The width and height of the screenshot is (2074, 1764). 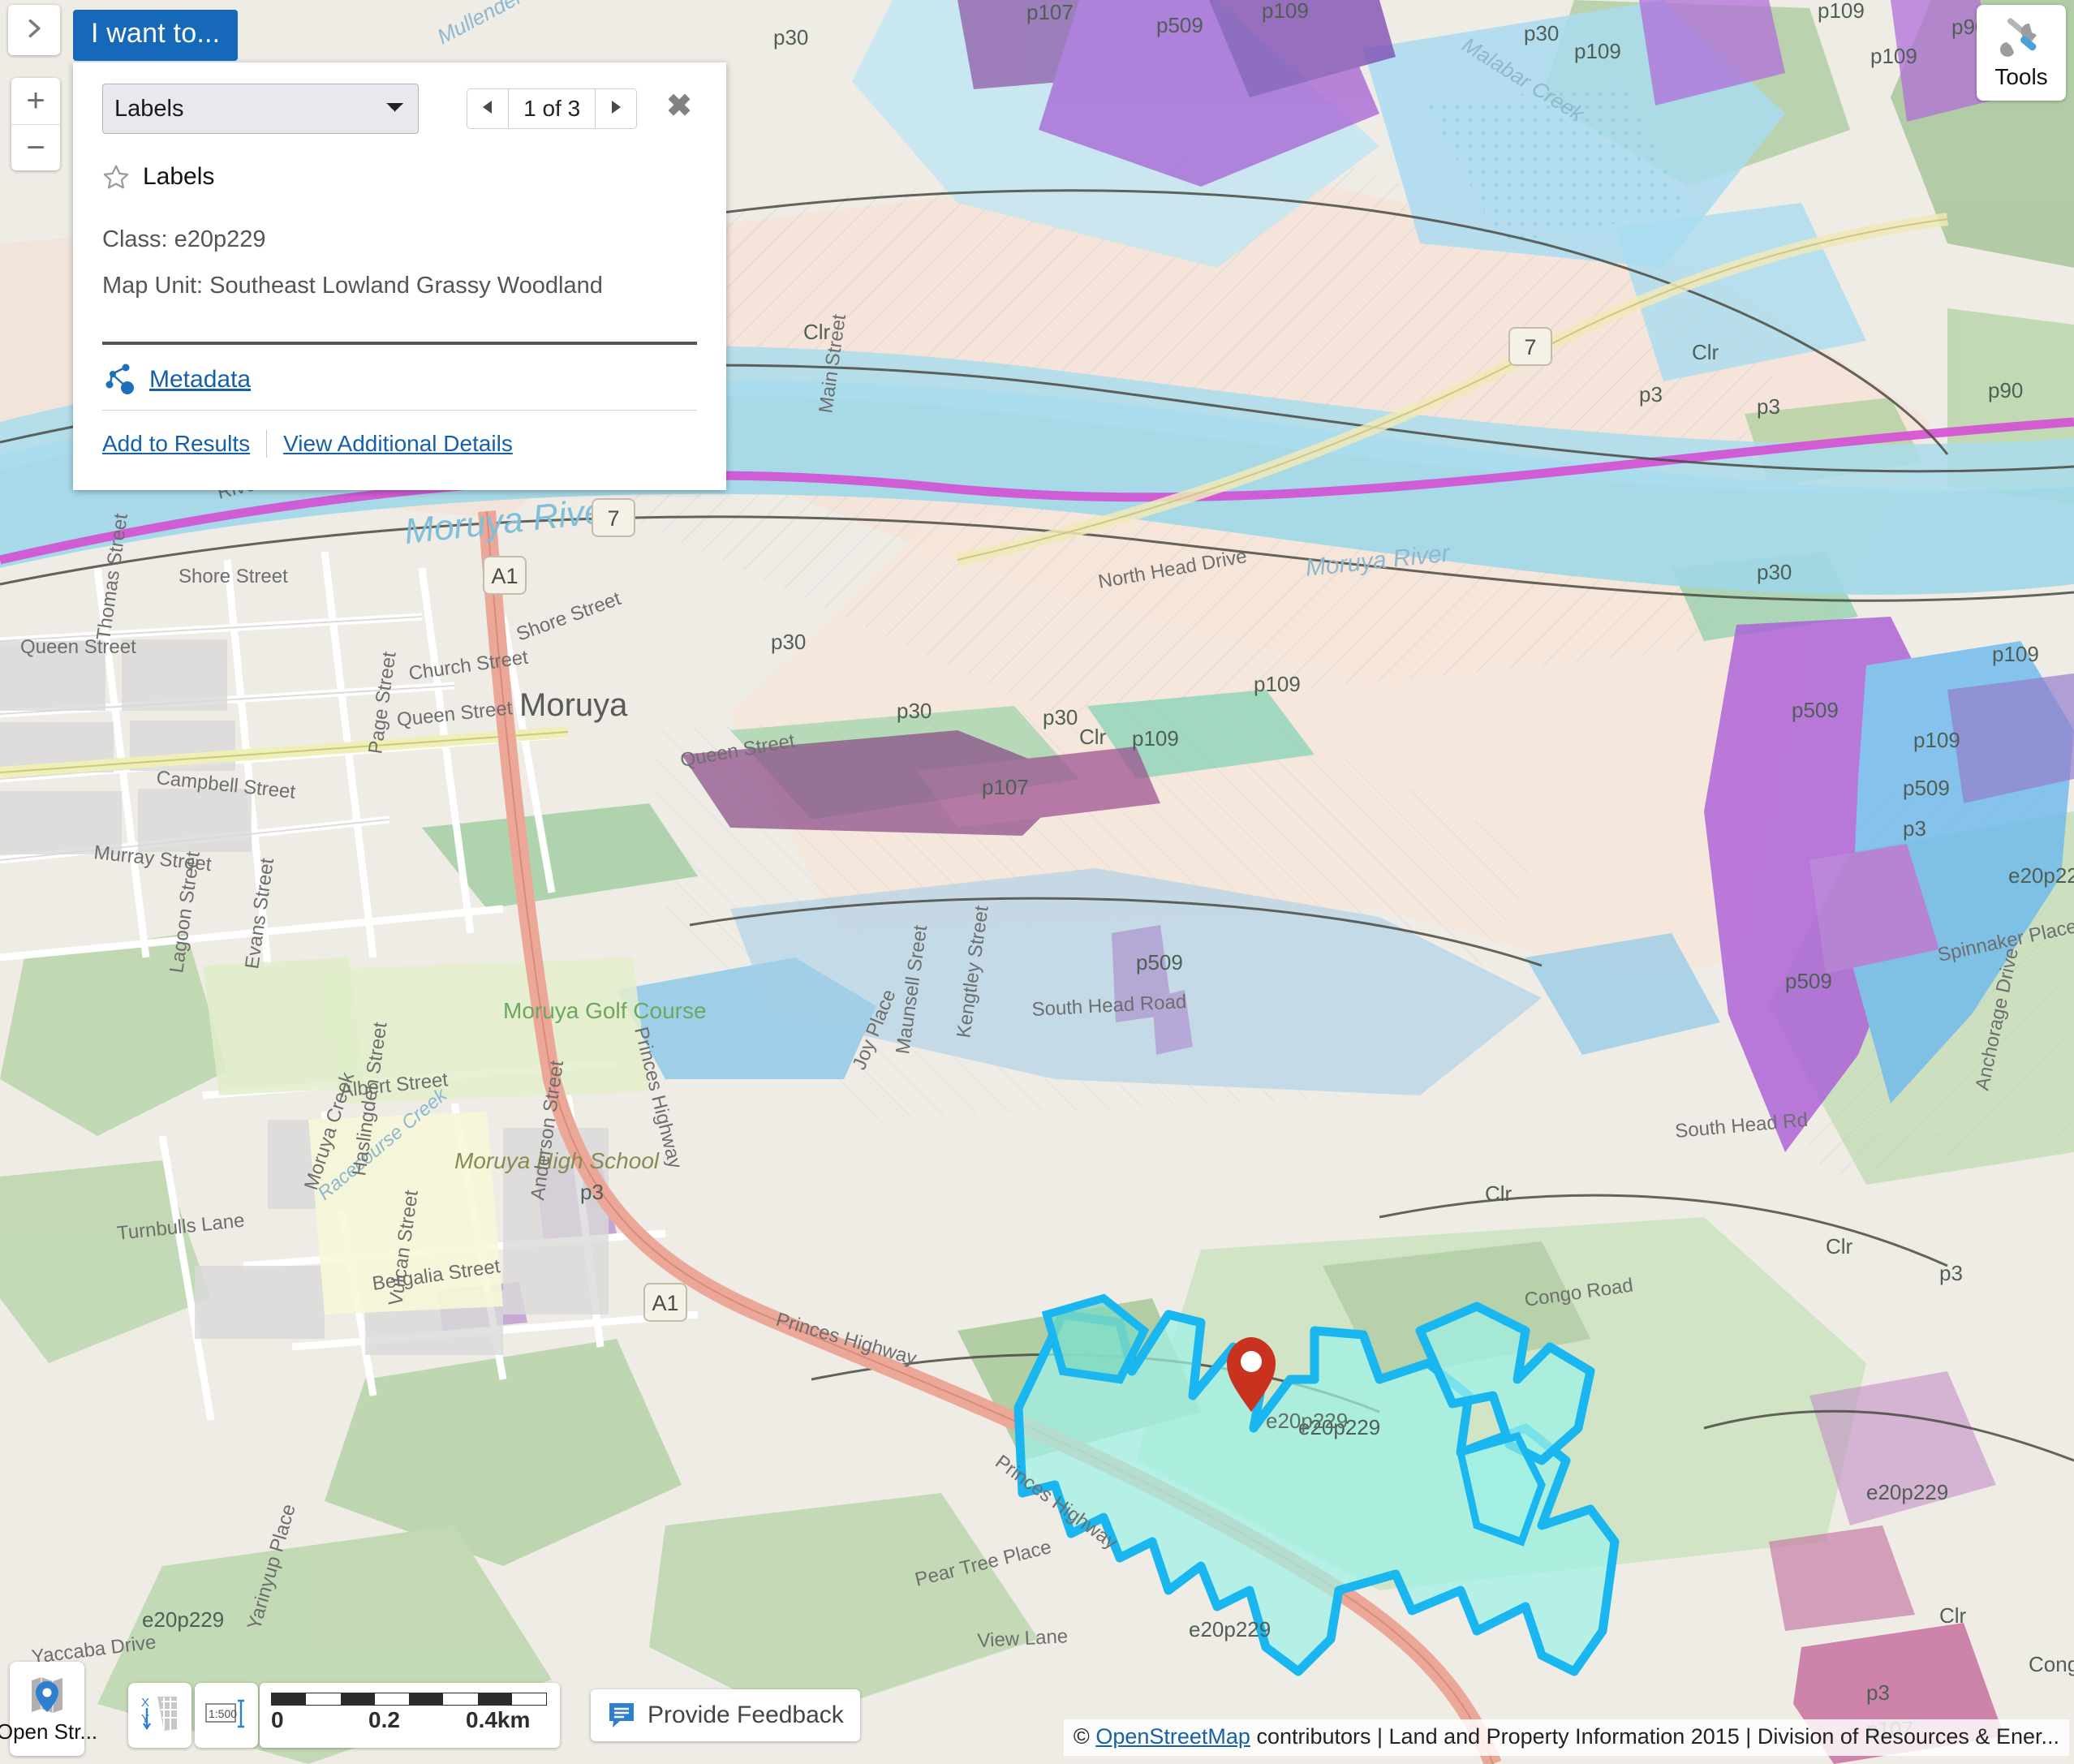 I want to click on prev-feature-button, so click(x=488, y=108).